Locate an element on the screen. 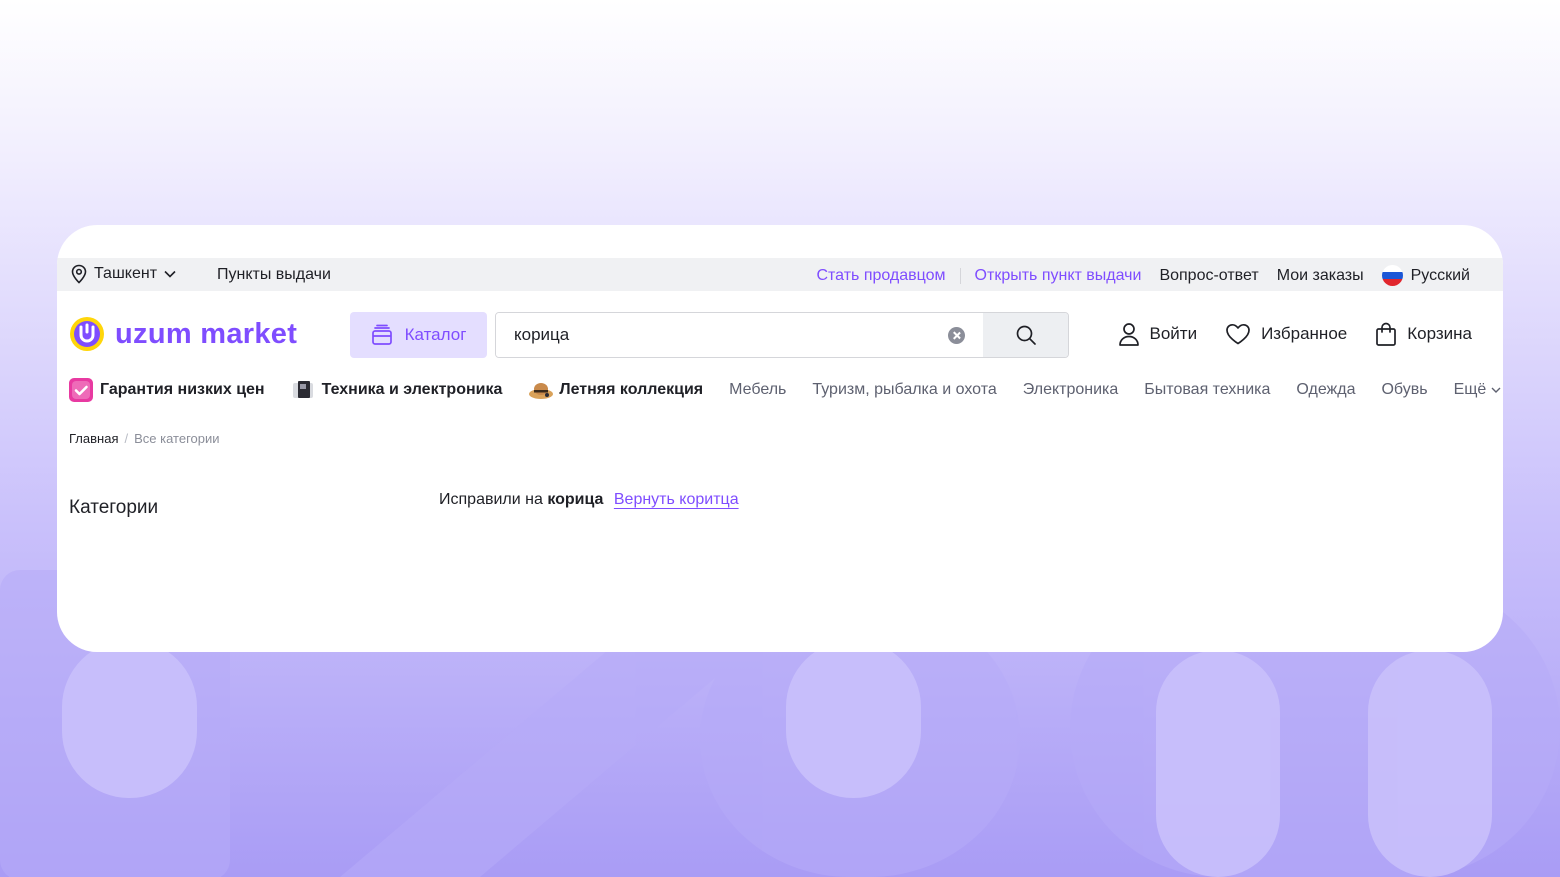 Image resolution: width=1560 pixels, height=877 pixels. category-furniture: Мебель is located at coordinates (757, 390).